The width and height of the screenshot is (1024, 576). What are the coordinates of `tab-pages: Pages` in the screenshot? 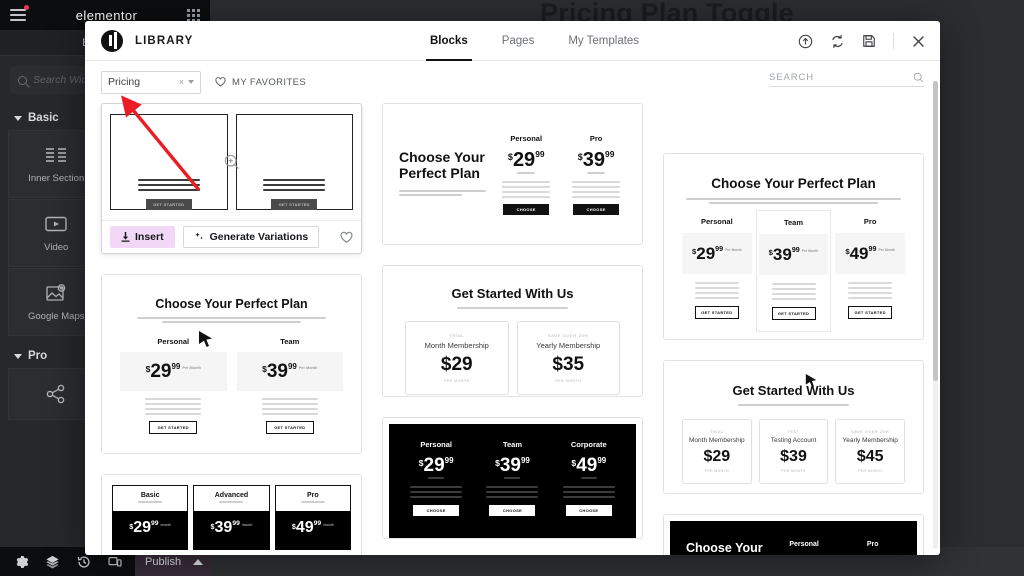 It's located at (518, 41).